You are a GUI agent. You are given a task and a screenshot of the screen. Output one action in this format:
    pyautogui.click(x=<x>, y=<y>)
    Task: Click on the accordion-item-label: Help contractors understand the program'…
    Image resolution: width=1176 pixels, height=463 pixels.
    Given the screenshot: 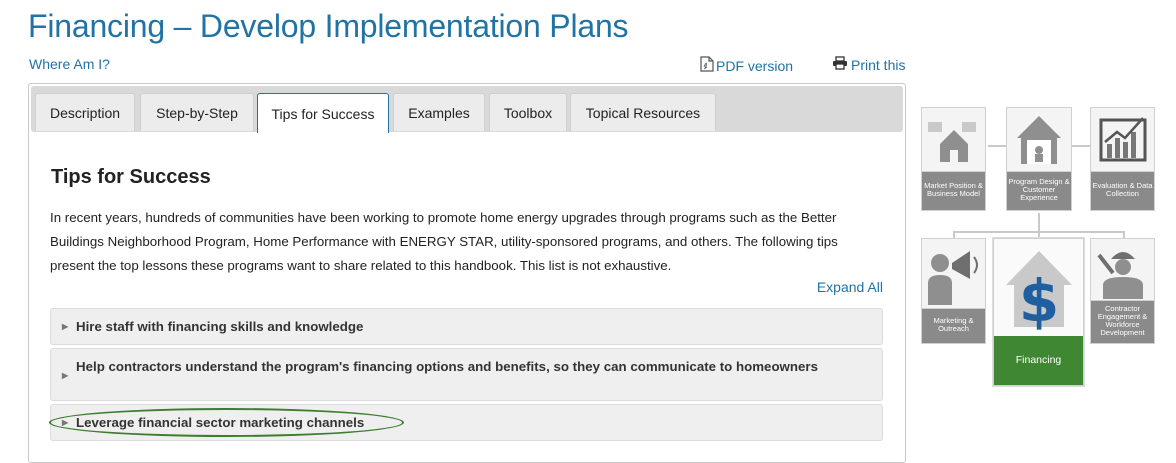 What is the action you would take?
    pyautogui.click(x=447, y=366)
    